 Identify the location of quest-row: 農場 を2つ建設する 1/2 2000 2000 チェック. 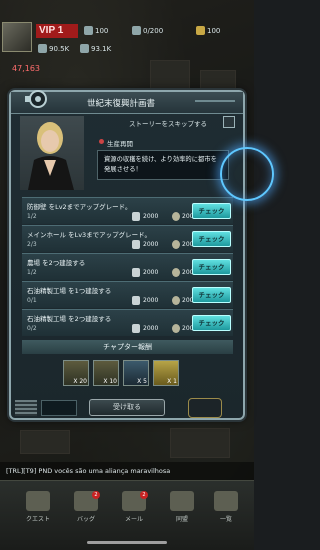
(127, 266).